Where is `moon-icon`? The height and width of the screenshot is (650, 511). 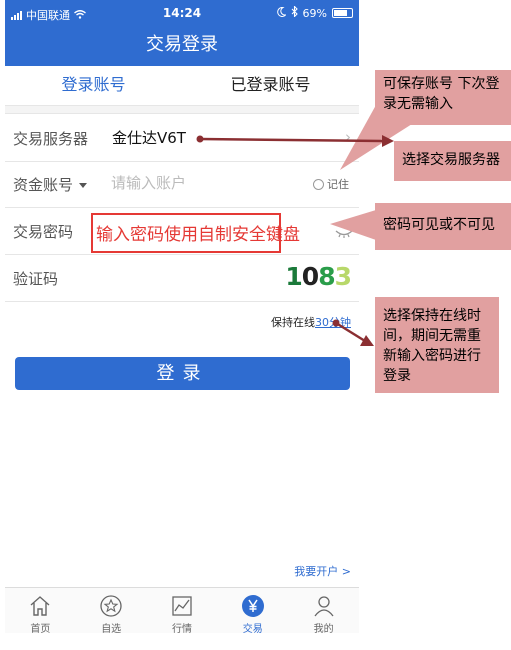
moon-icon is located at coordinates (281, 13).